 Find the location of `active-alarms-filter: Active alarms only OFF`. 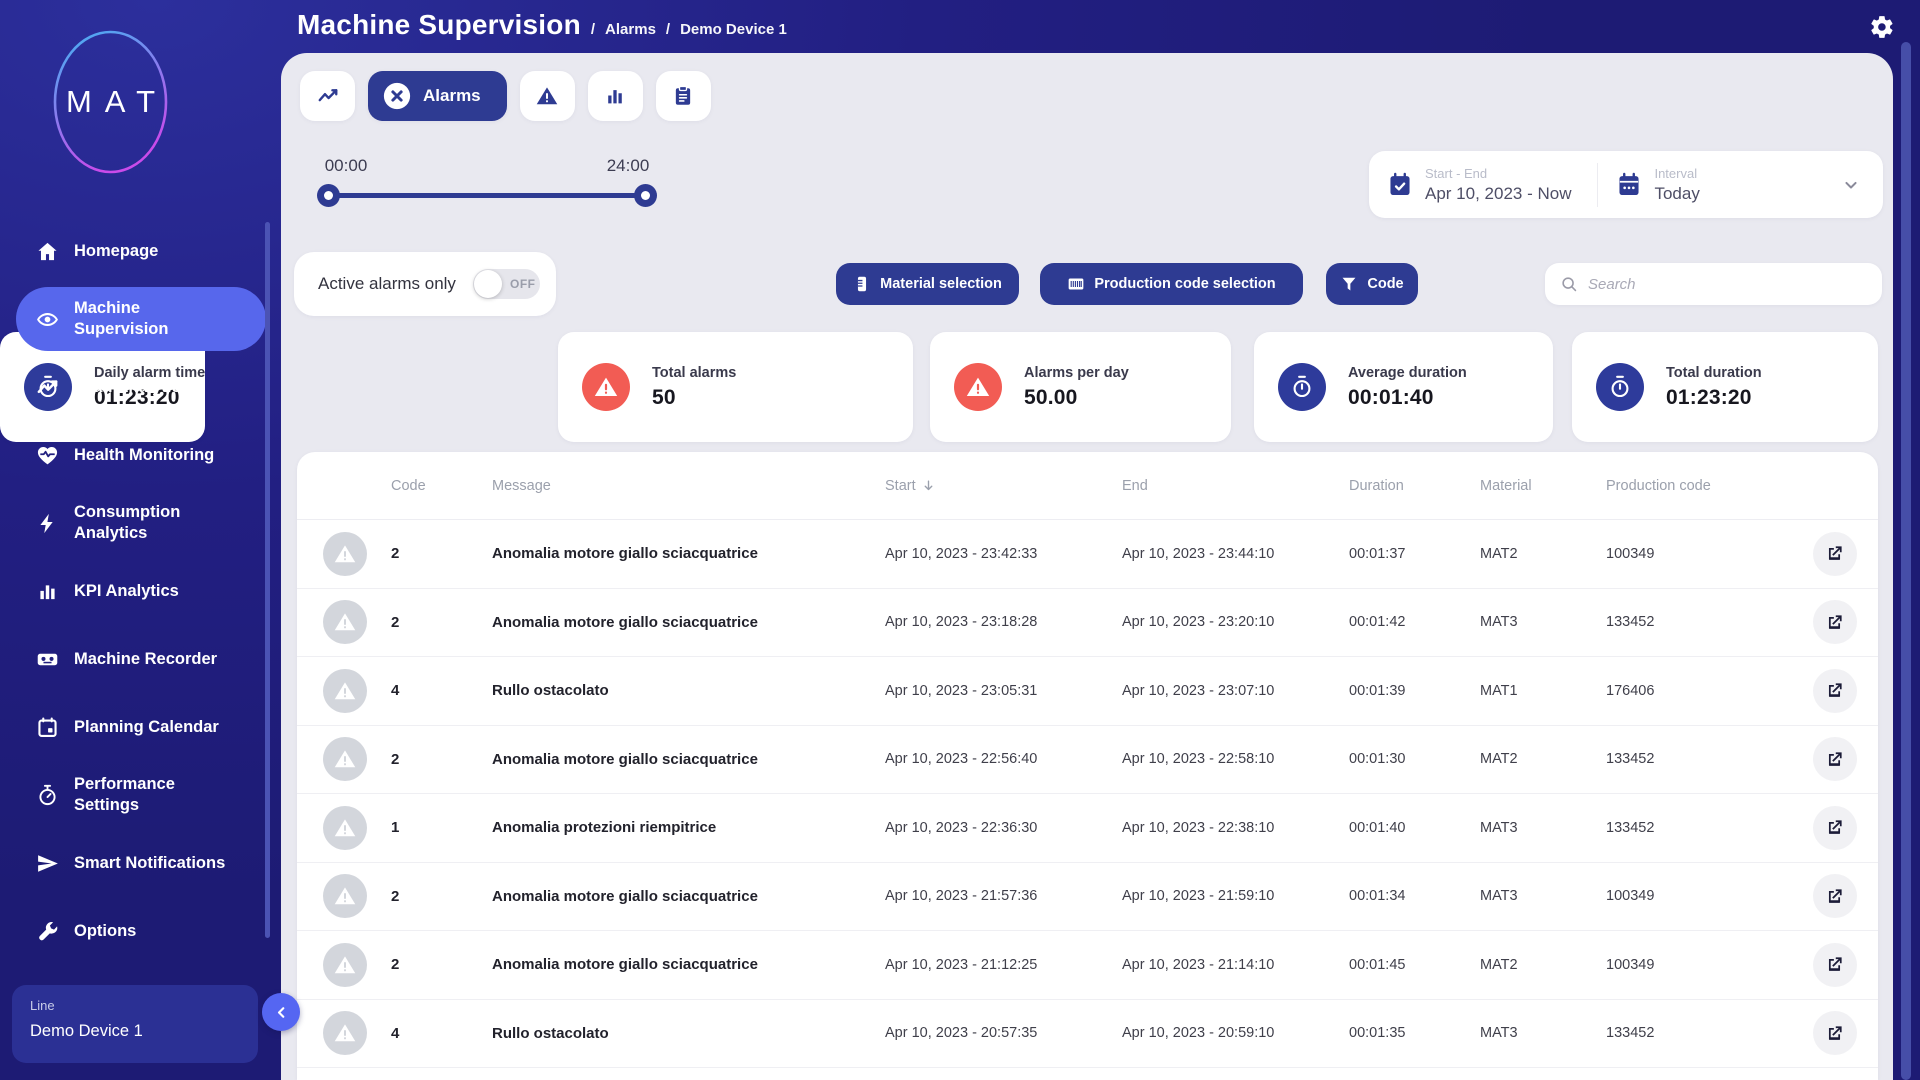

active-alarms-filter: Active alarms only OFF is located at coordinates (425, 284).